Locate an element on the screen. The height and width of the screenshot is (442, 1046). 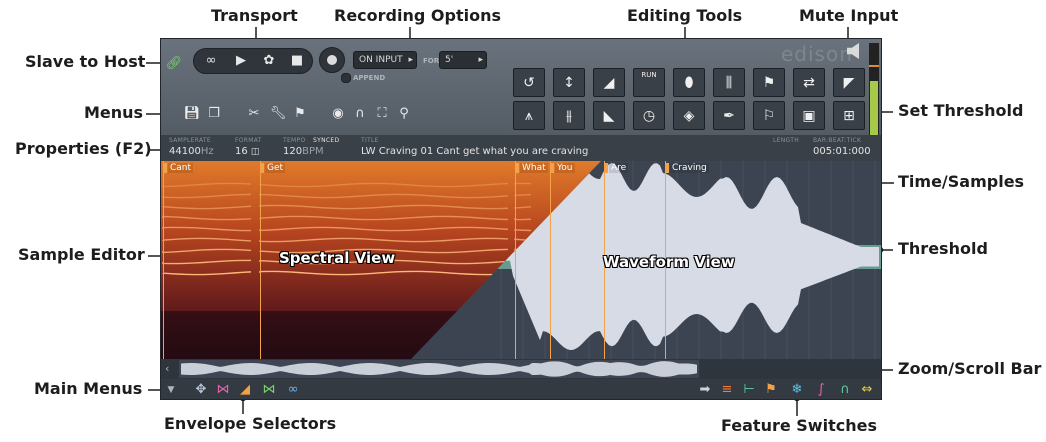
overview-waveform is located at coordinates (439, 369).